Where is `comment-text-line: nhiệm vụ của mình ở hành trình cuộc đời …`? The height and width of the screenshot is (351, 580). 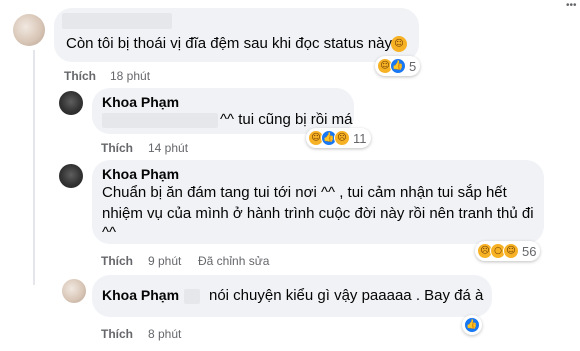
comment-text-line: nhiệm vụ của mình ở hành trình cuộc đời … is located at coordinates (318, 213).